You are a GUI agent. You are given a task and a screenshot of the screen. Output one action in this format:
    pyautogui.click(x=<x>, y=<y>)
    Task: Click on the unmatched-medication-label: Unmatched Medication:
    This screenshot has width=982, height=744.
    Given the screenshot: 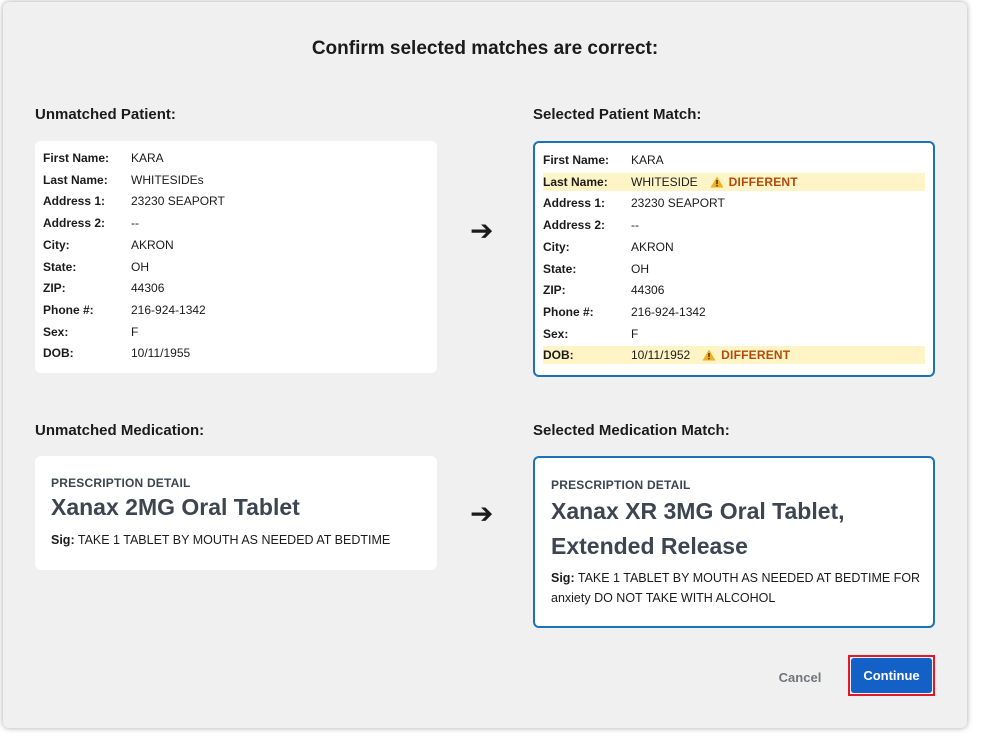 What is the action you would take?
    pyautogui.click(x=120, y=430)
    